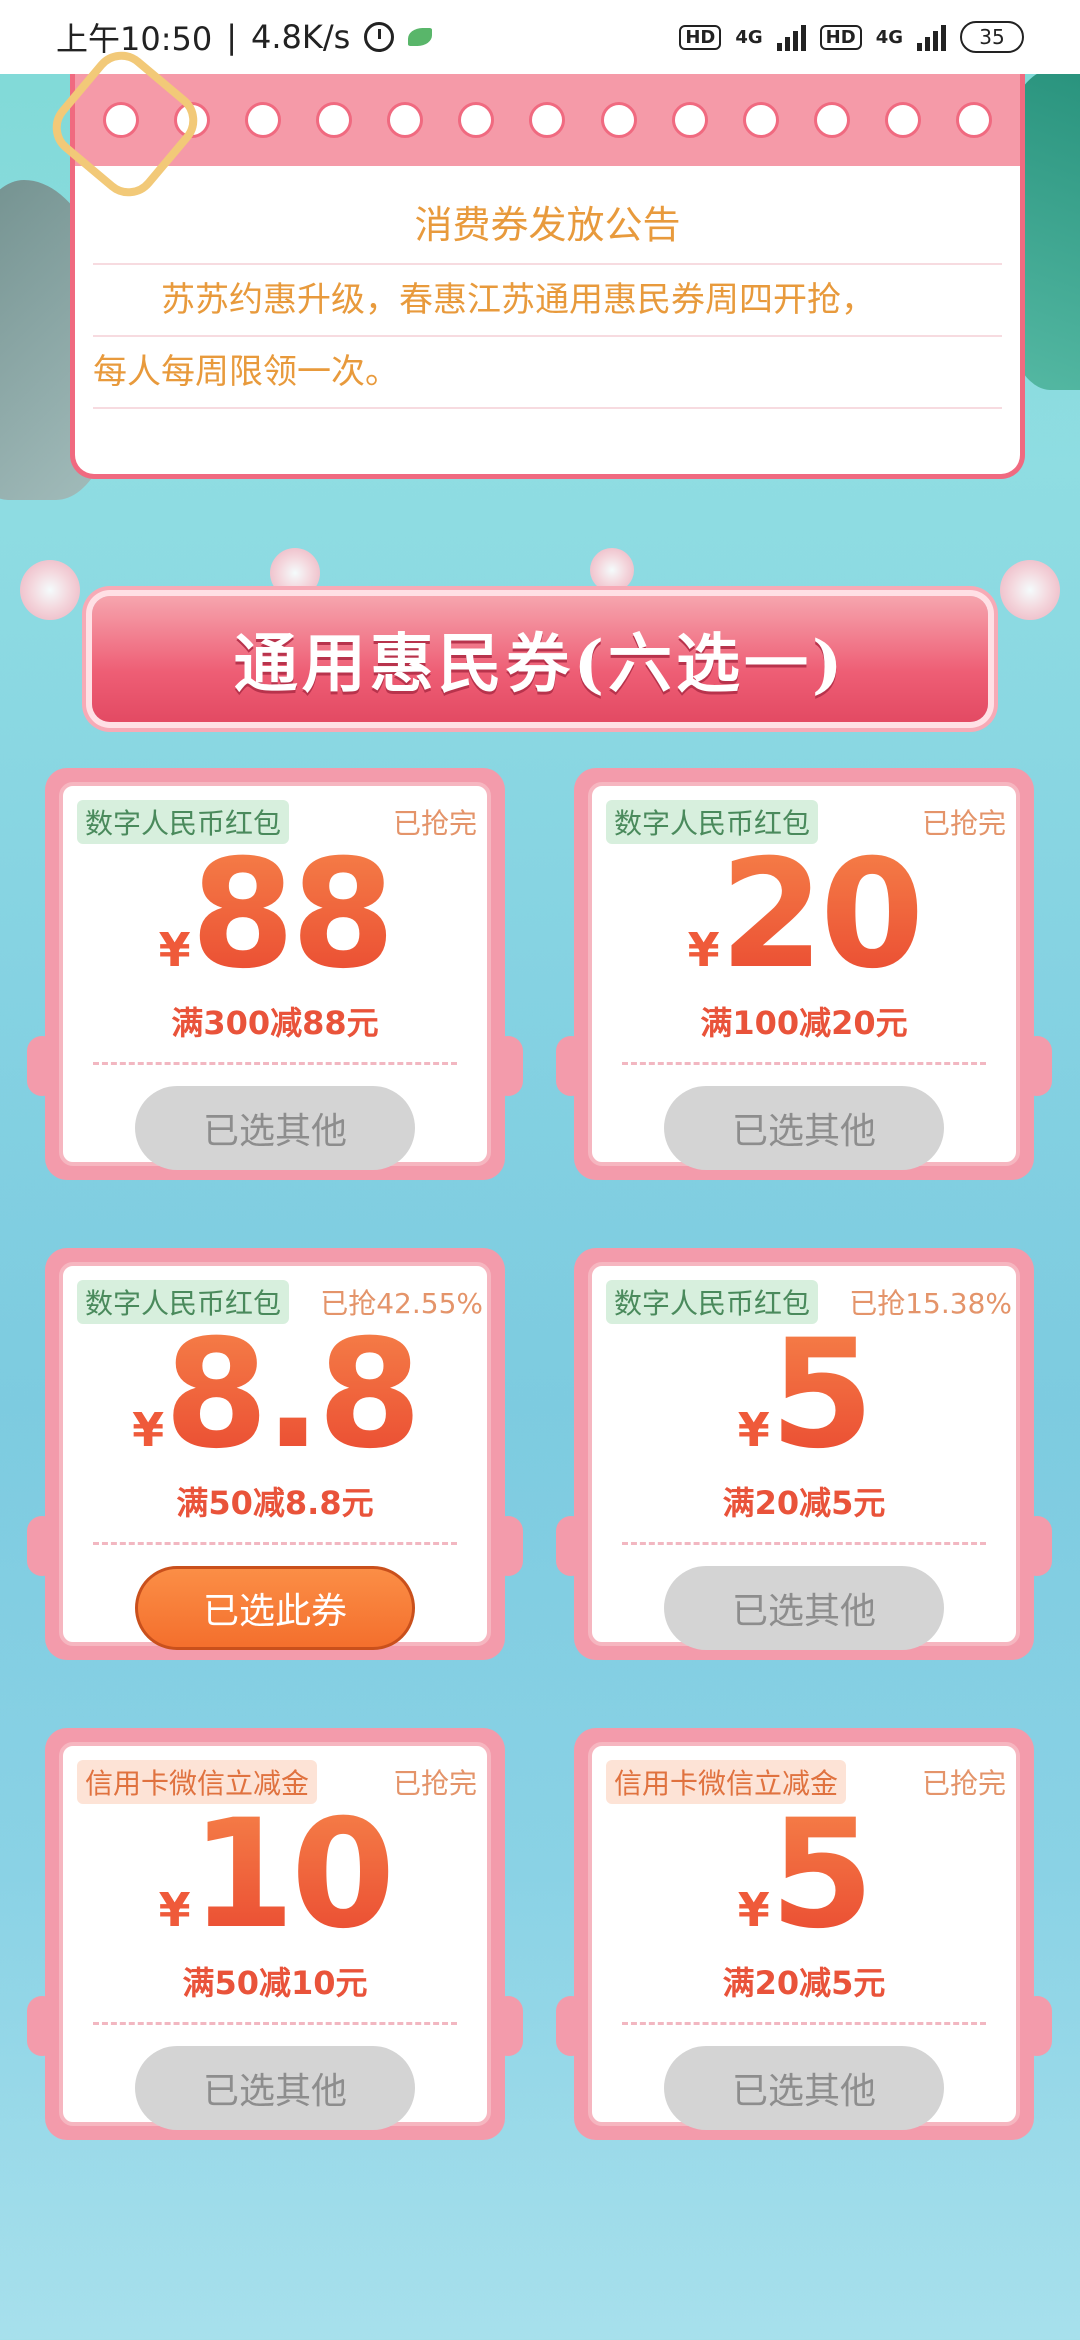 The image size is (1080, 2340). Describe the element at coordinates (293, 1875) in the screenshot. I see `amount-value: 10` at that location.